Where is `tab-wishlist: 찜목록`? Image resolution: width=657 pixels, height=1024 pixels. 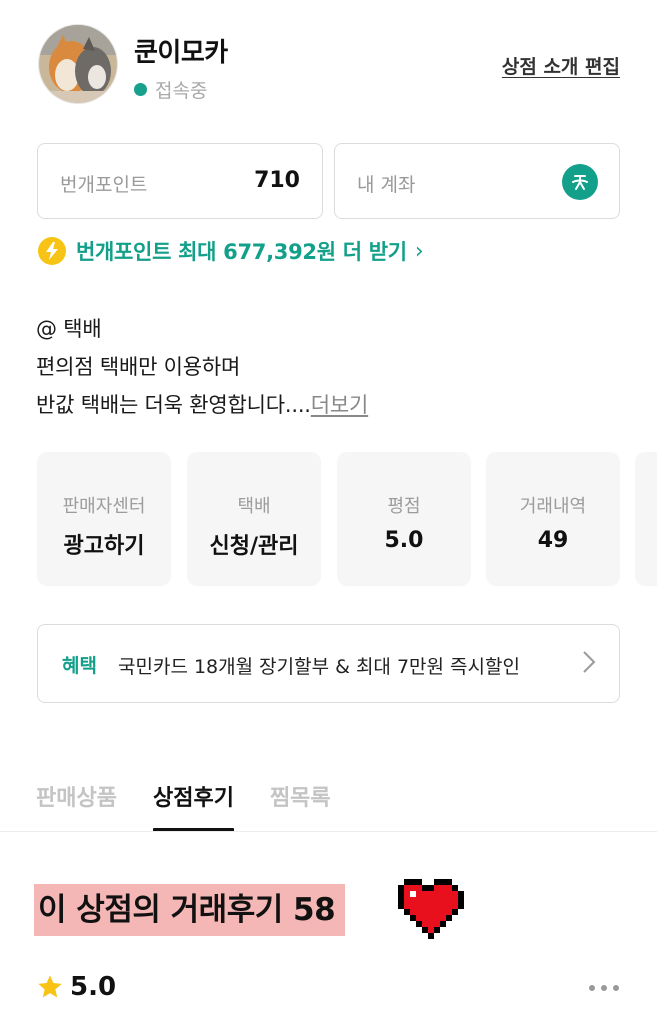 tab-wishlist: 찜목록 is located at coordinates (300, 805).